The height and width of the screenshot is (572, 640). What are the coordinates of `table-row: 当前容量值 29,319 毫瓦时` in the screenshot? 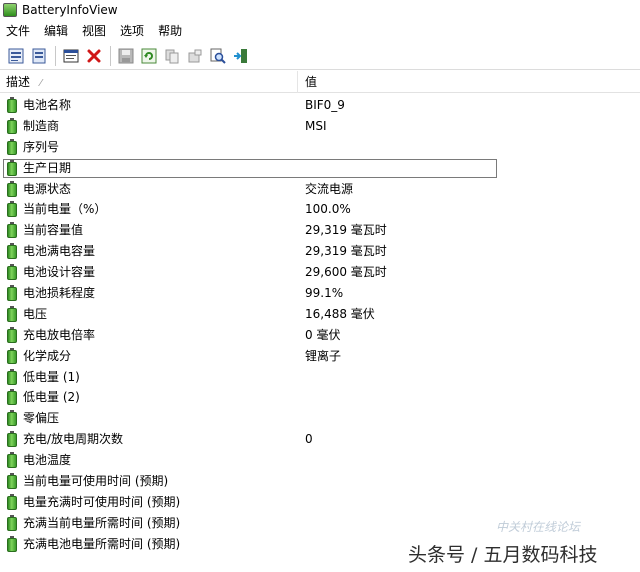 It's located at (320, 230).